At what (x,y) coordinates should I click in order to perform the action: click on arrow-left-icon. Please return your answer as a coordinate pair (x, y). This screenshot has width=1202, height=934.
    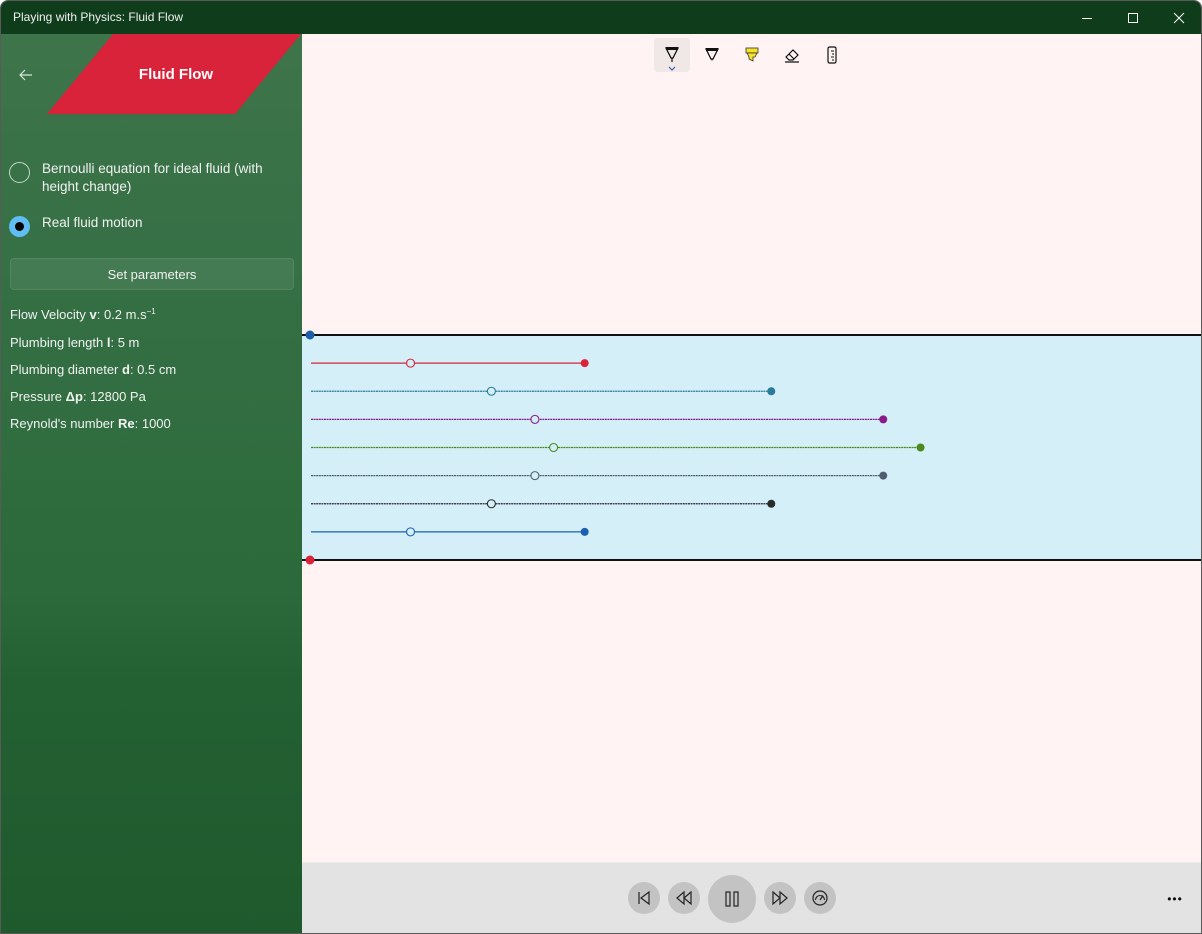
    Looking at the image, I should click on (25, 75).